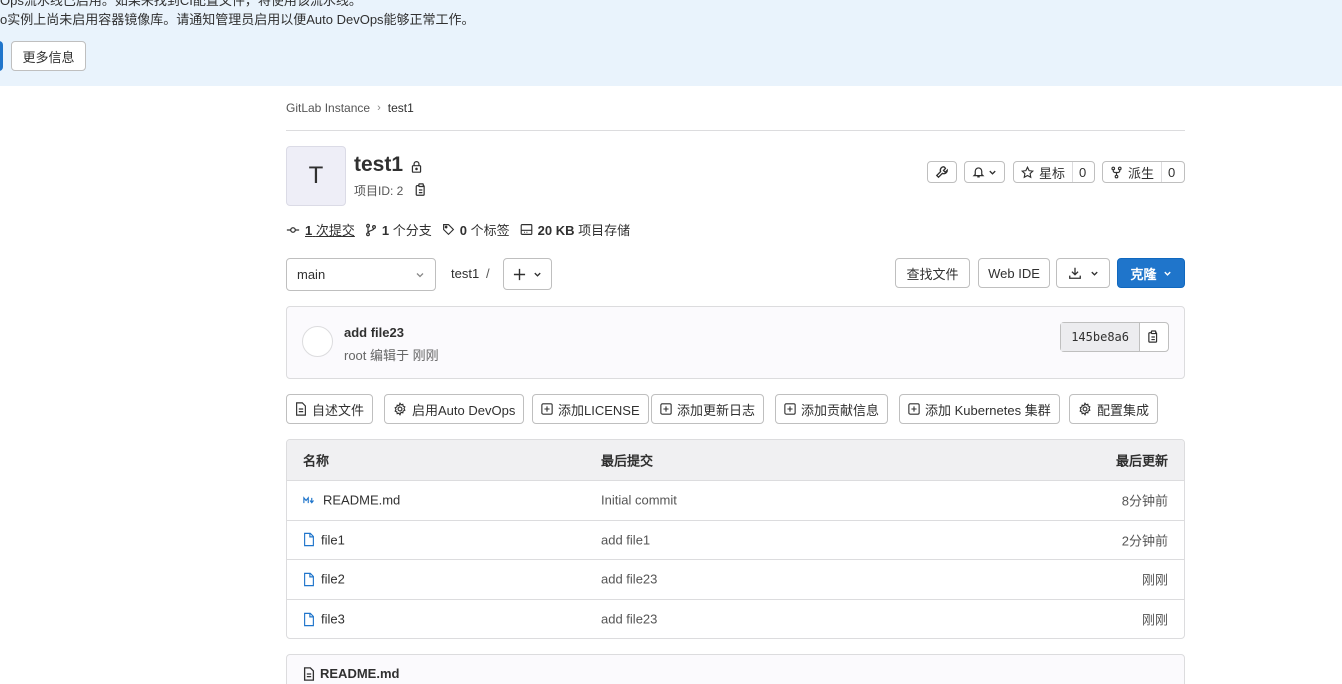 This screenshot has height=684, width=1342. What do you see at coordinates (330, 409) in the screenshot?
I see `add-readme-button: 自述文件` at bounding box center [330, 409].